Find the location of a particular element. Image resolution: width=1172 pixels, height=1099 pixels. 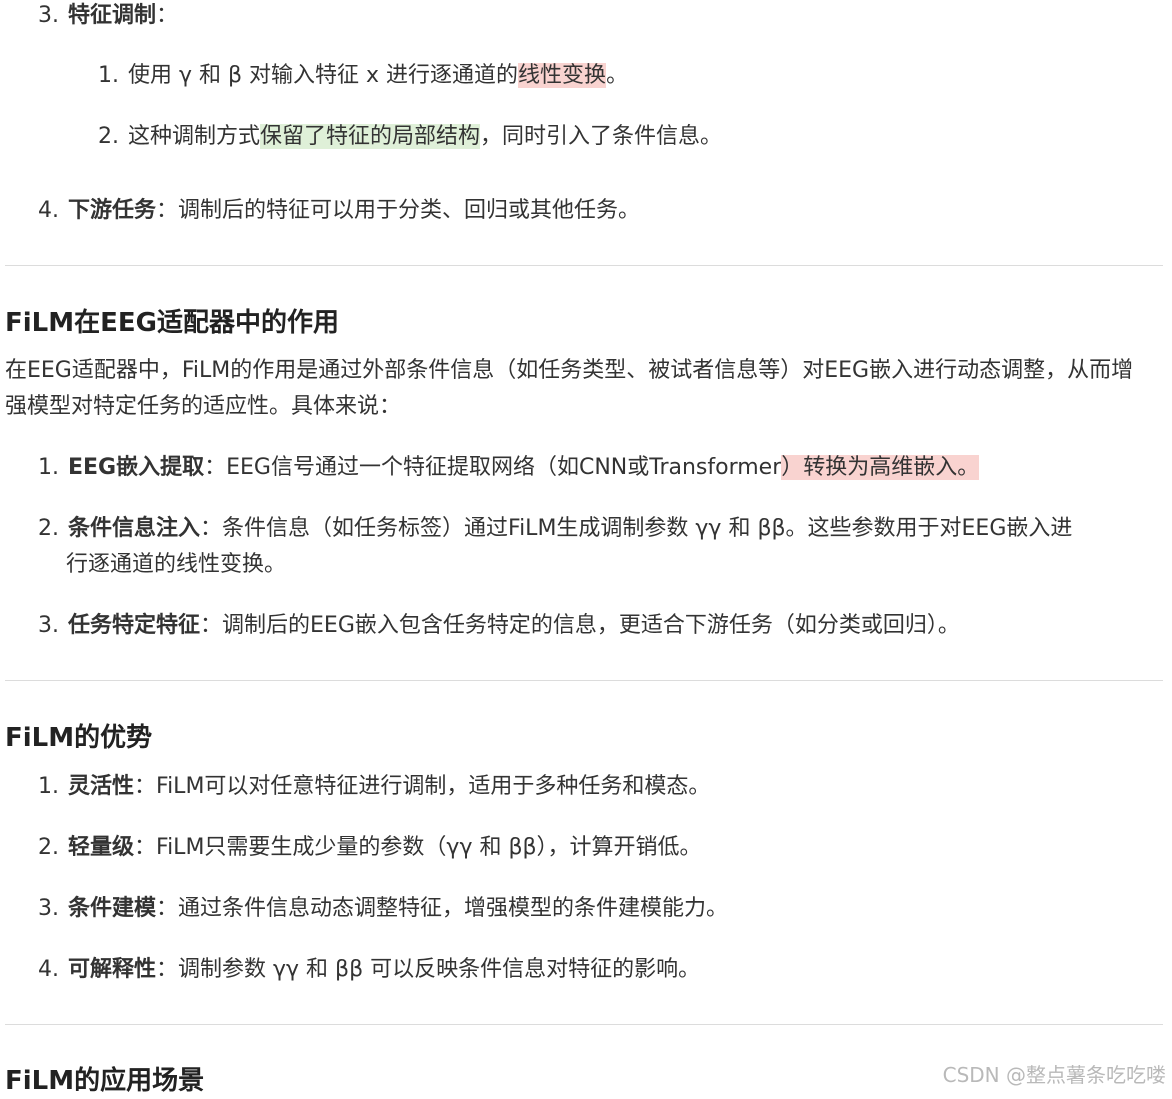

list-item-title: 条件信息注入 is located at coordinates (134, 528).